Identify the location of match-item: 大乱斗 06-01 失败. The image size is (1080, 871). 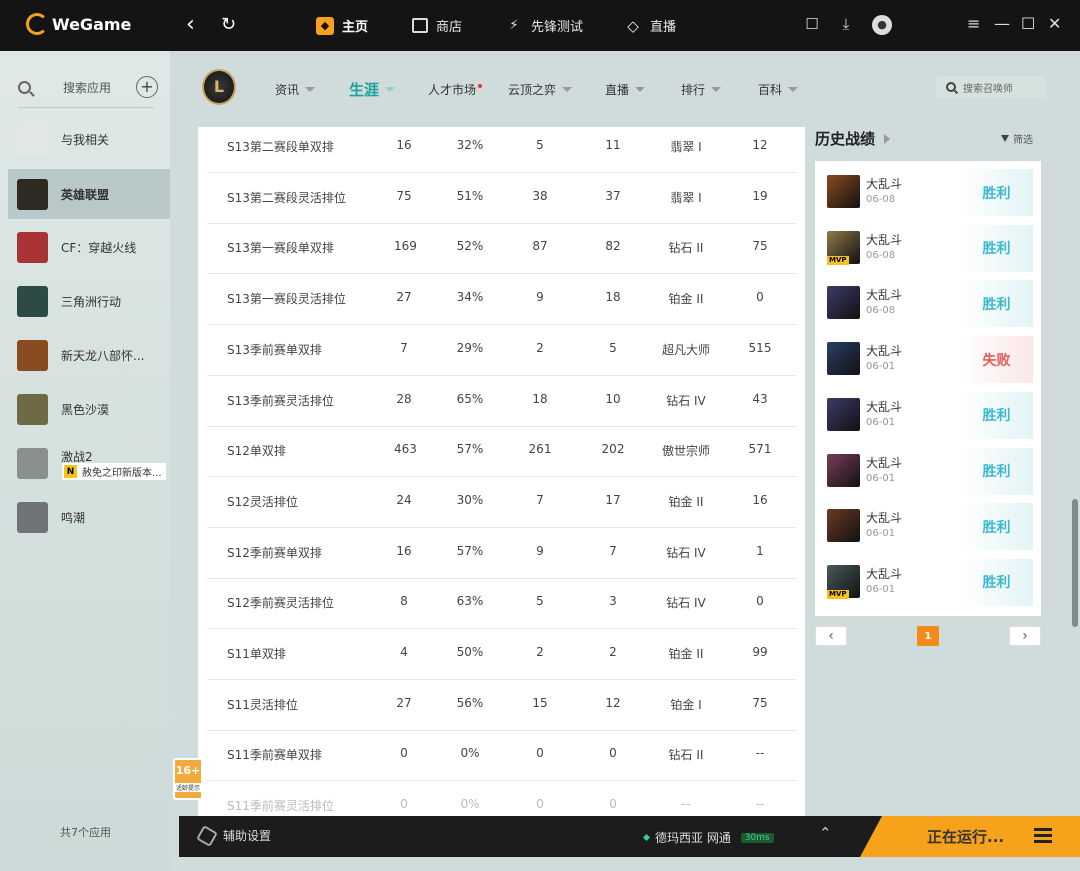
(928, 356).